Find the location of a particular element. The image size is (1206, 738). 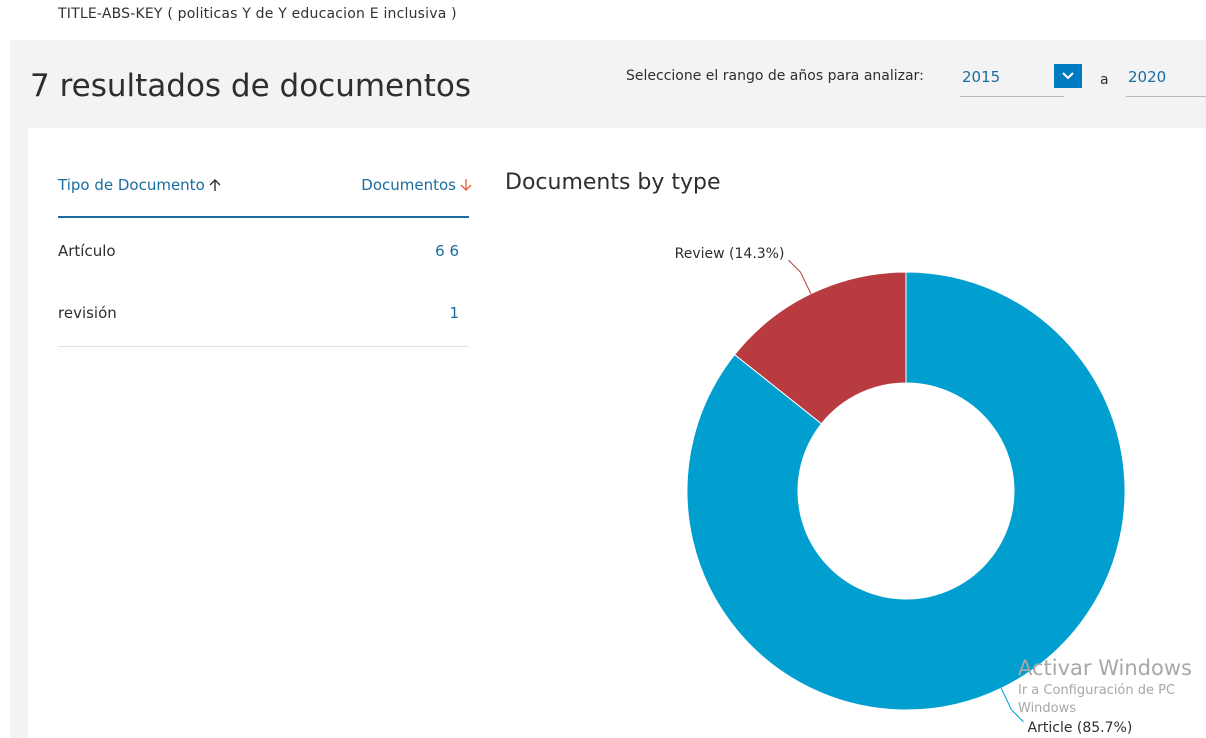

data-label-article: Article (85.7%) is located at coordinates (1080, 728).